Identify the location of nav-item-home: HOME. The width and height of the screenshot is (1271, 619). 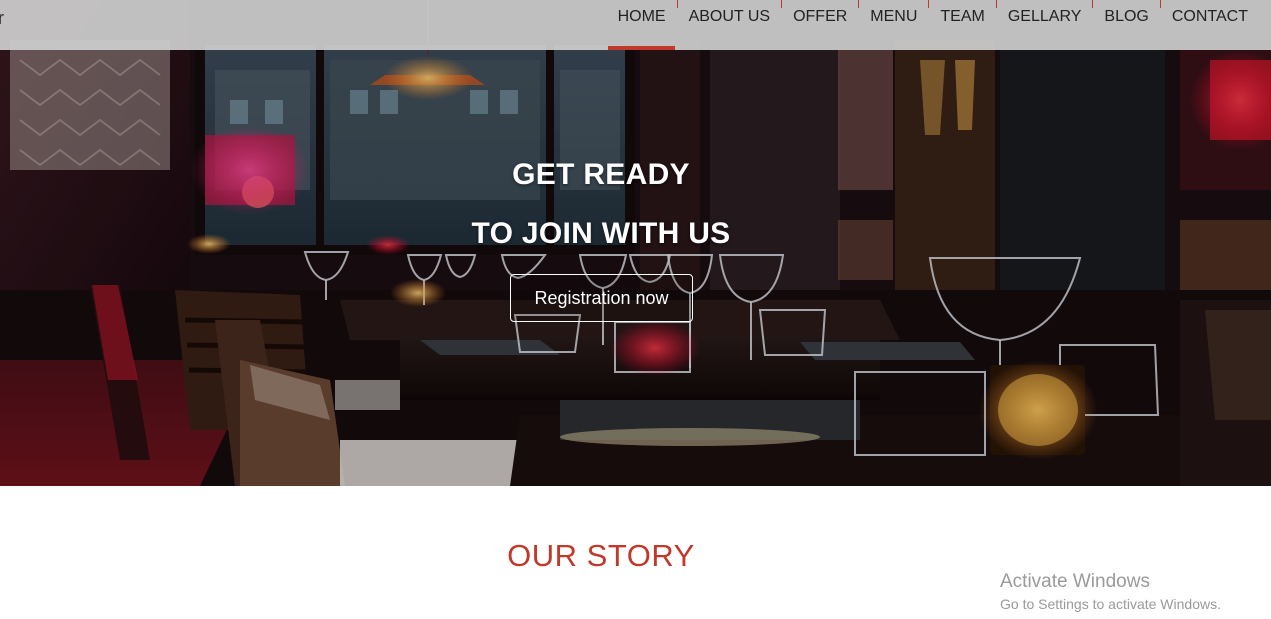
(641, 25).